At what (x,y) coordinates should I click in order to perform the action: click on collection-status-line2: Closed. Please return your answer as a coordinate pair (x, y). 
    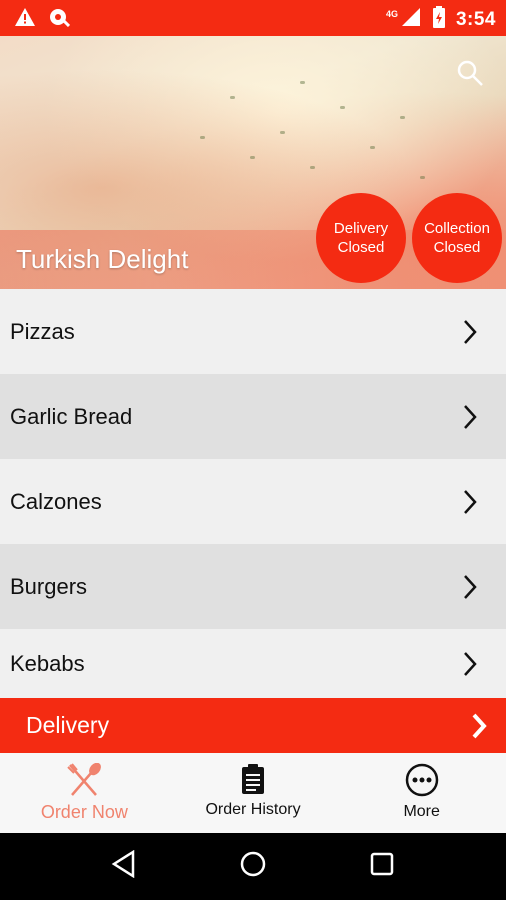
    Looking at the image, I should click on (457, 247).